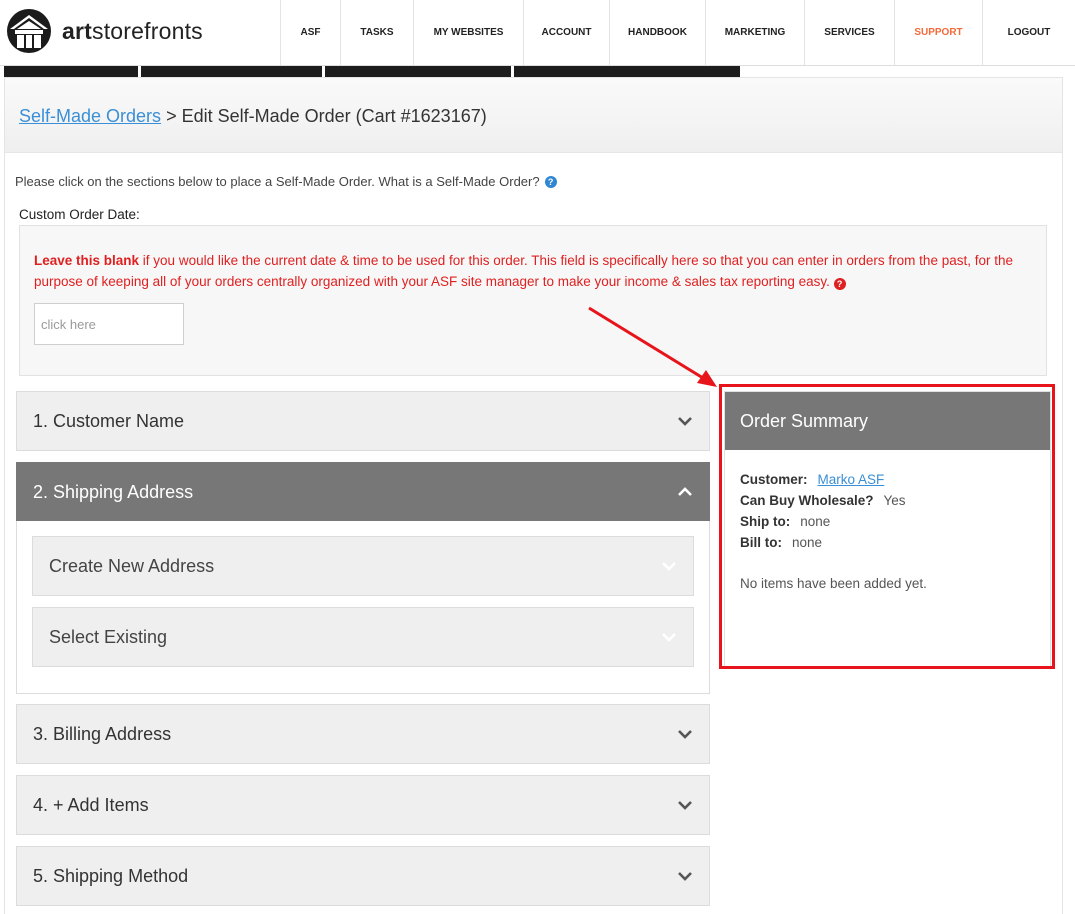  What do you see at coordinates (363, 876) in the screenshot?
I see `section-shipping-method: 5. Shipping Method` at bounding box center [363, 876].